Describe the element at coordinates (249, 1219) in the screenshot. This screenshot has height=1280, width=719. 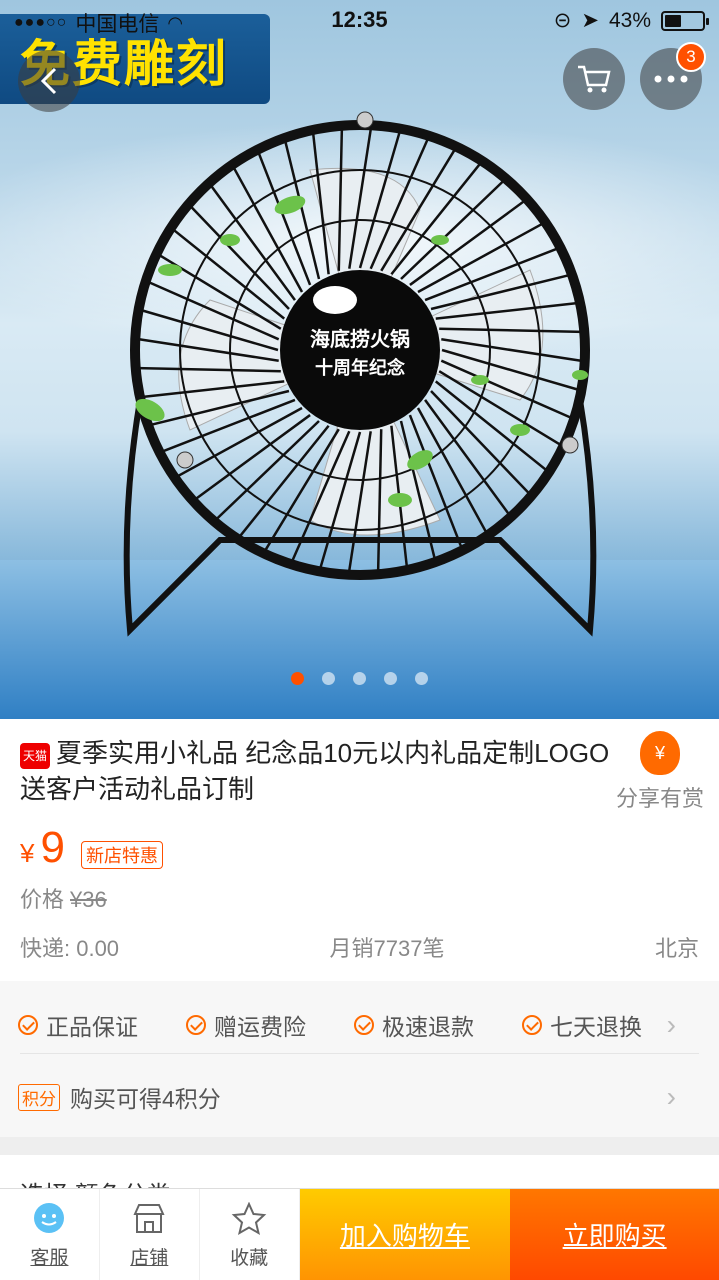
I see `star-icon` at that location.